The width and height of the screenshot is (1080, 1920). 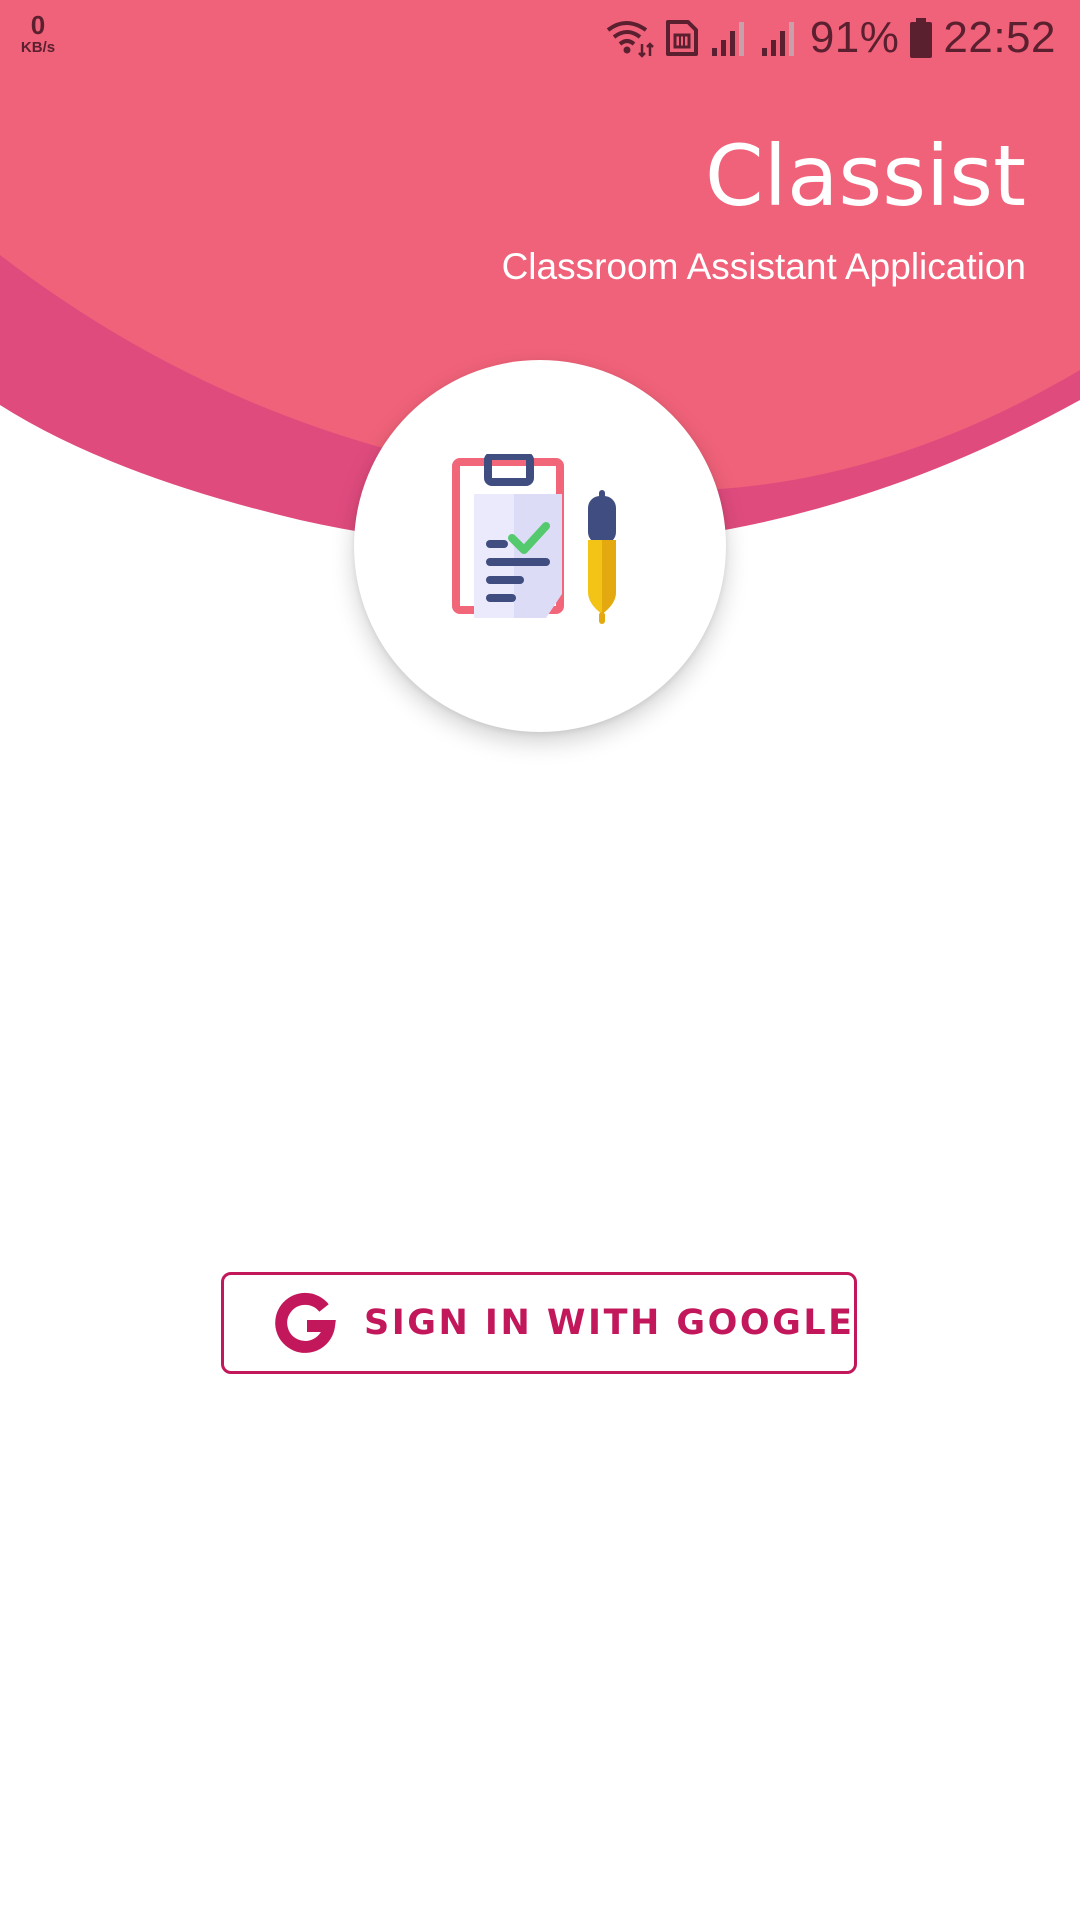 What do you see at coordinates (681, 38) in the screenshot?
I see `sim-card-icon` at bounding box center [681, 38].